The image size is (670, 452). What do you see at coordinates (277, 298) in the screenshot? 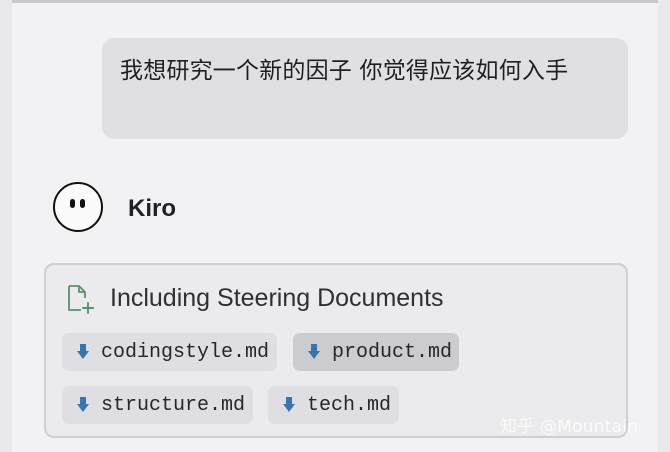
I see `steering-documents-title: Including Steering Documents` at bounding box center [277, 298].